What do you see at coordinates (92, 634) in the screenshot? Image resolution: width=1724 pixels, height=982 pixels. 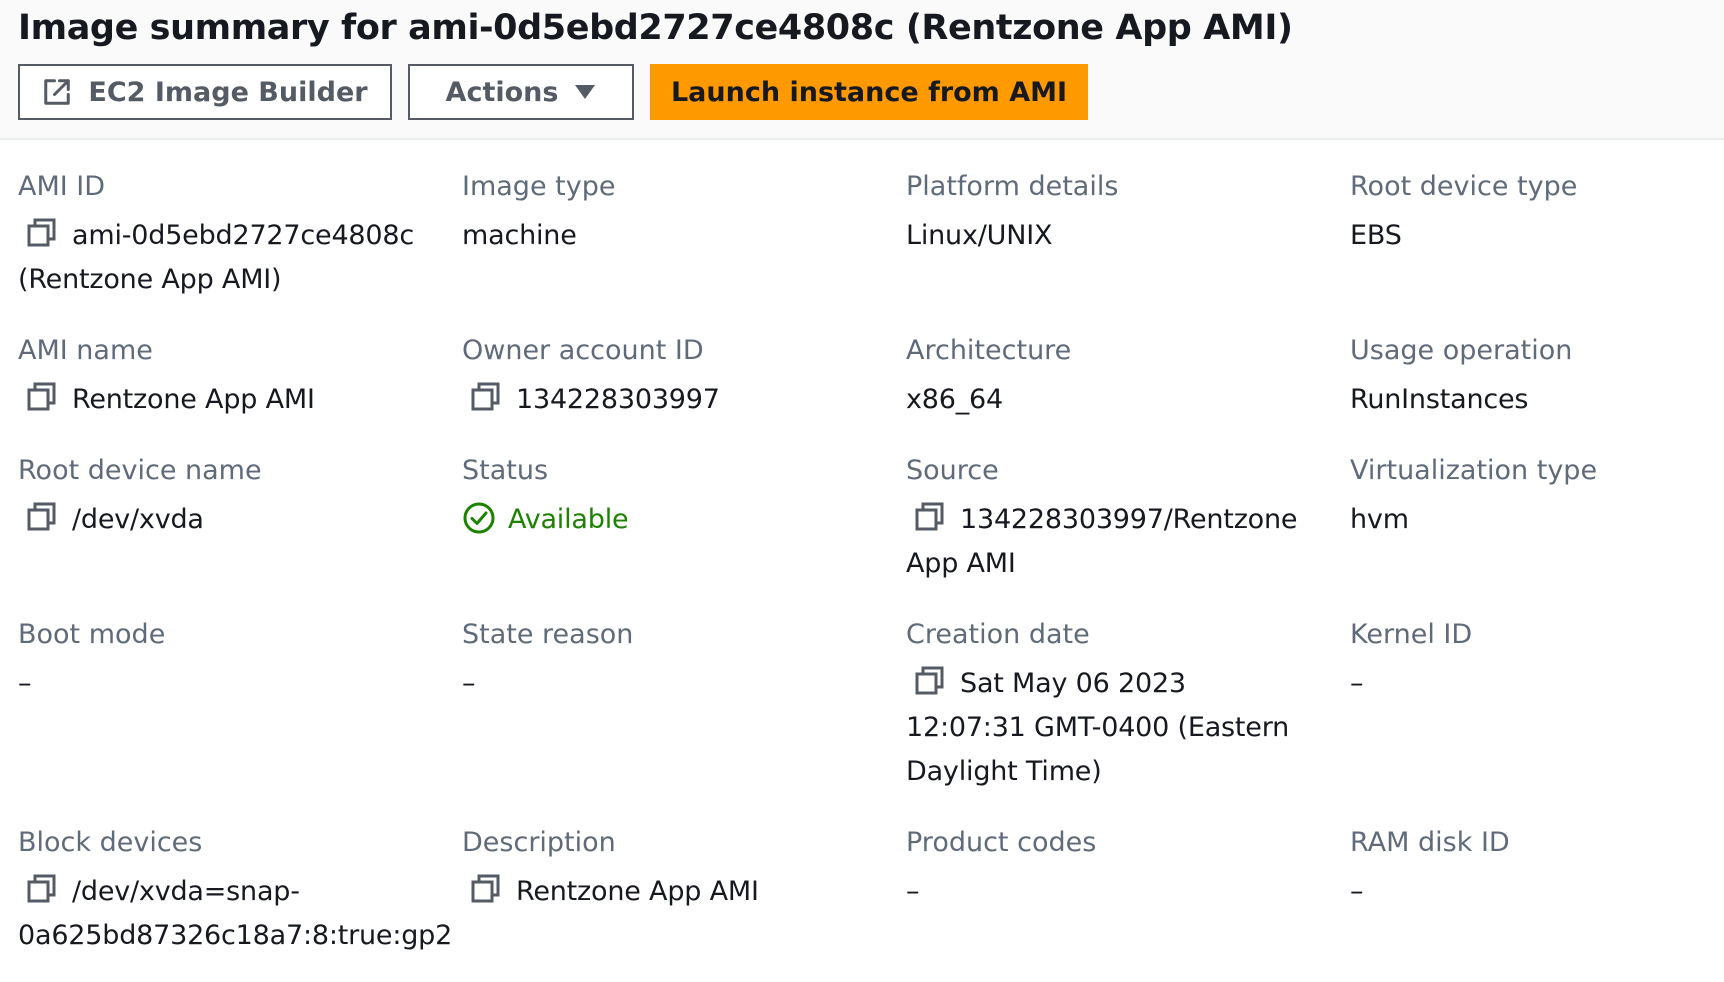 I see `boot-mode-label: Boot mode` at bounding box center [92, 634].